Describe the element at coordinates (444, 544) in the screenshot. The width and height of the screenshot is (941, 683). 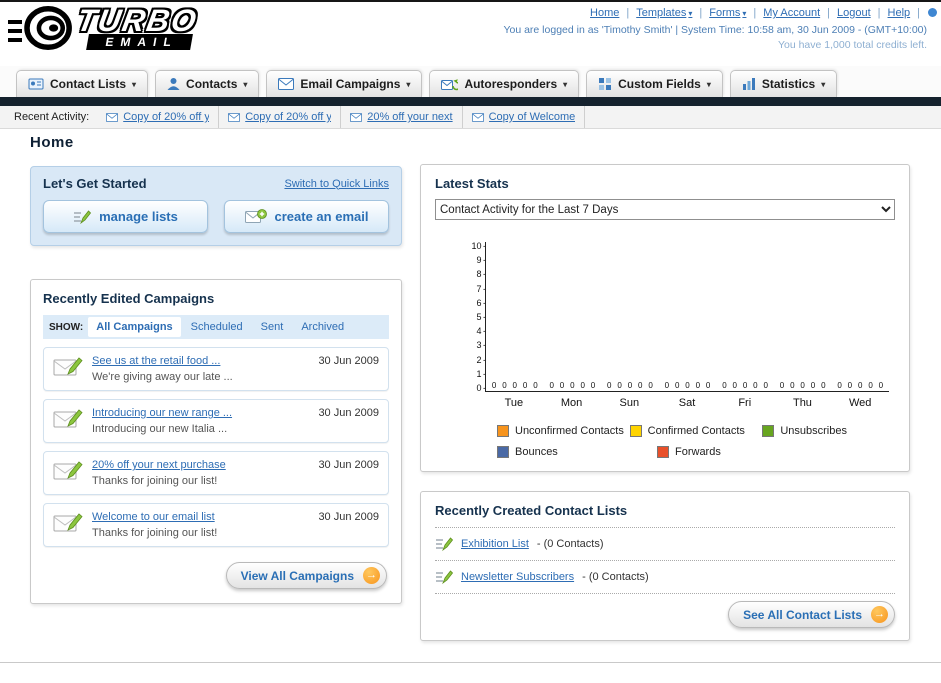
I see `pencil-icon` at that location.